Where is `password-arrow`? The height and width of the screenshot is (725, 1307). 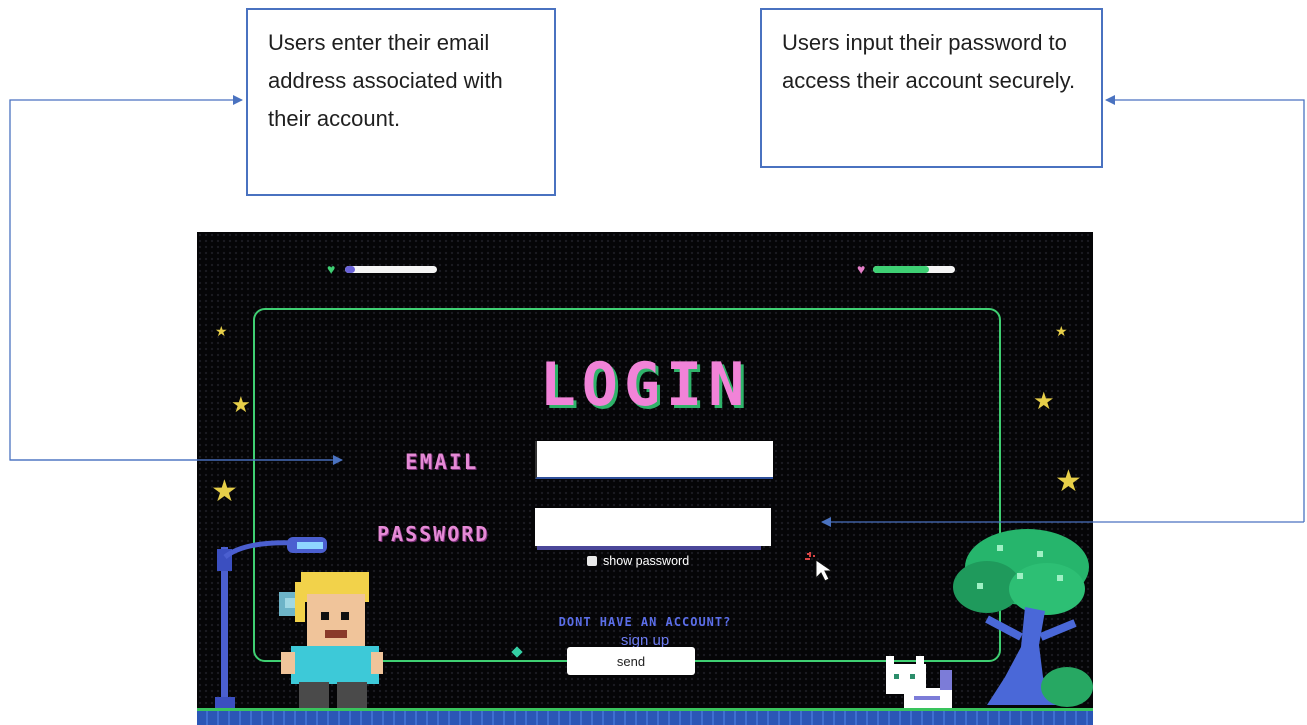 password-arrow is located at coordinates (1205, 308).